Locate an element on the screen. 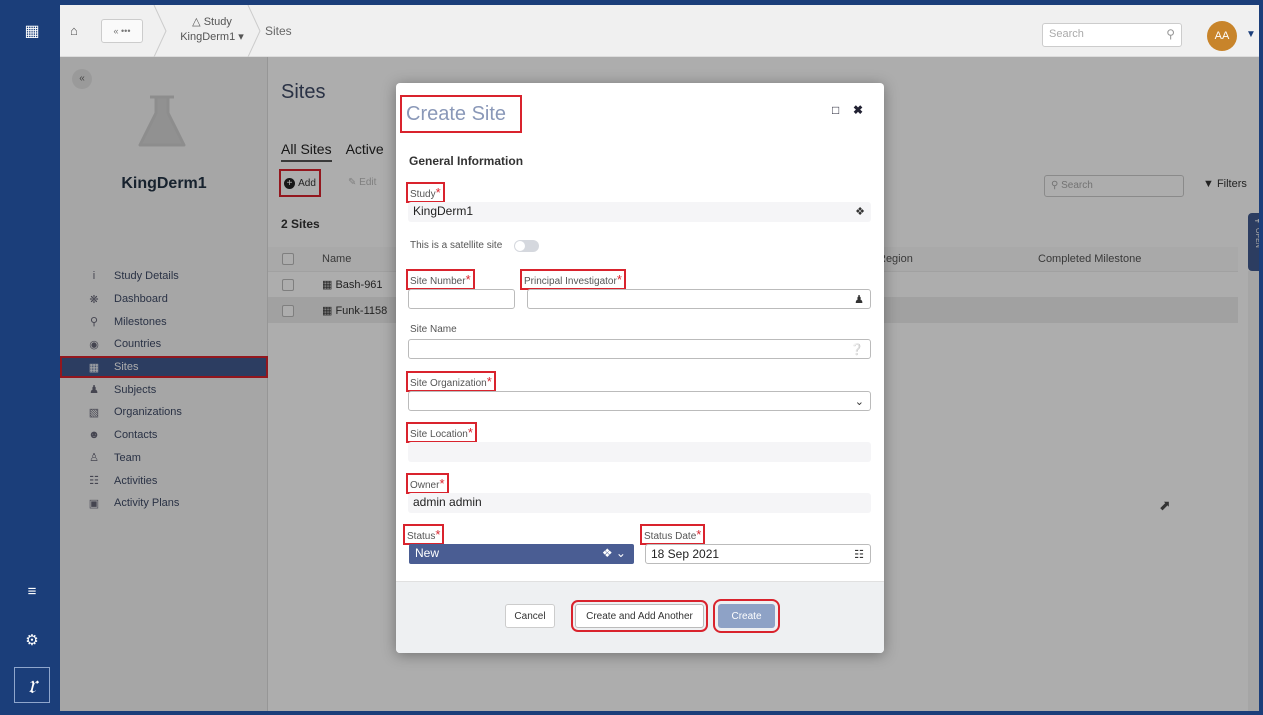 This screenshot has width=1263, height=715. site-number-input is located at coordinates (461, 299).